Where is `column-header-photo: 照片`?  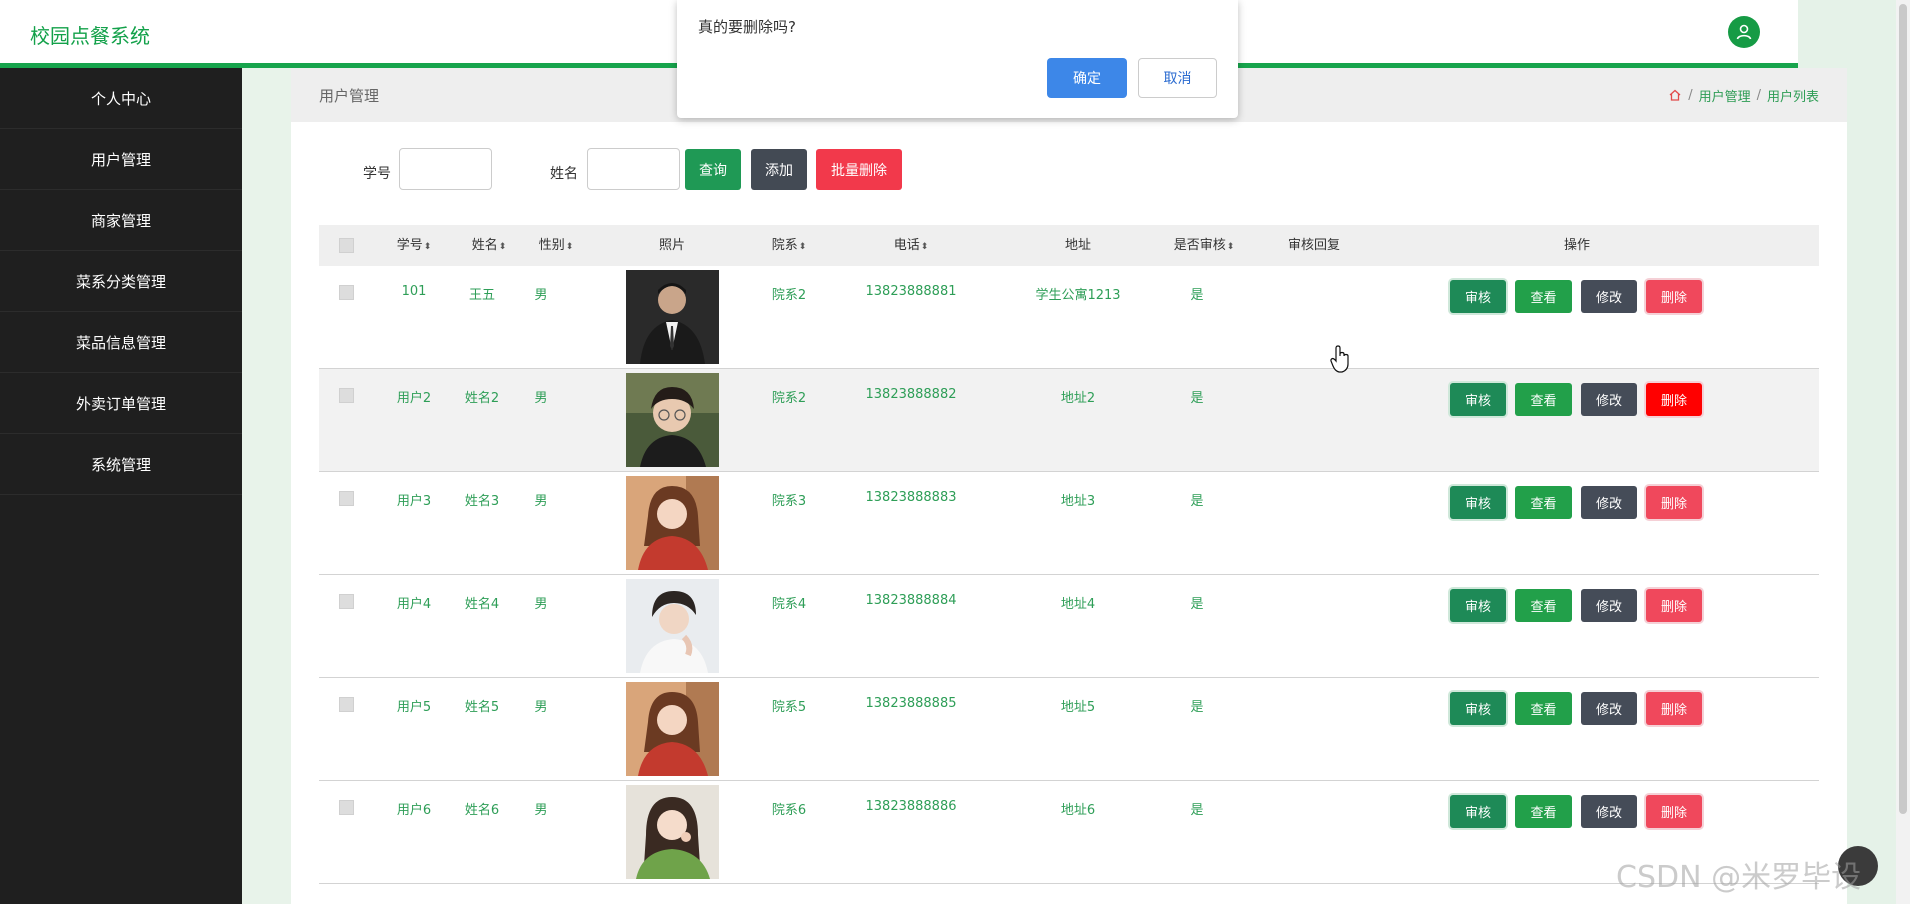
column-header-photo: 照片 is located at coordinates (671, 245).